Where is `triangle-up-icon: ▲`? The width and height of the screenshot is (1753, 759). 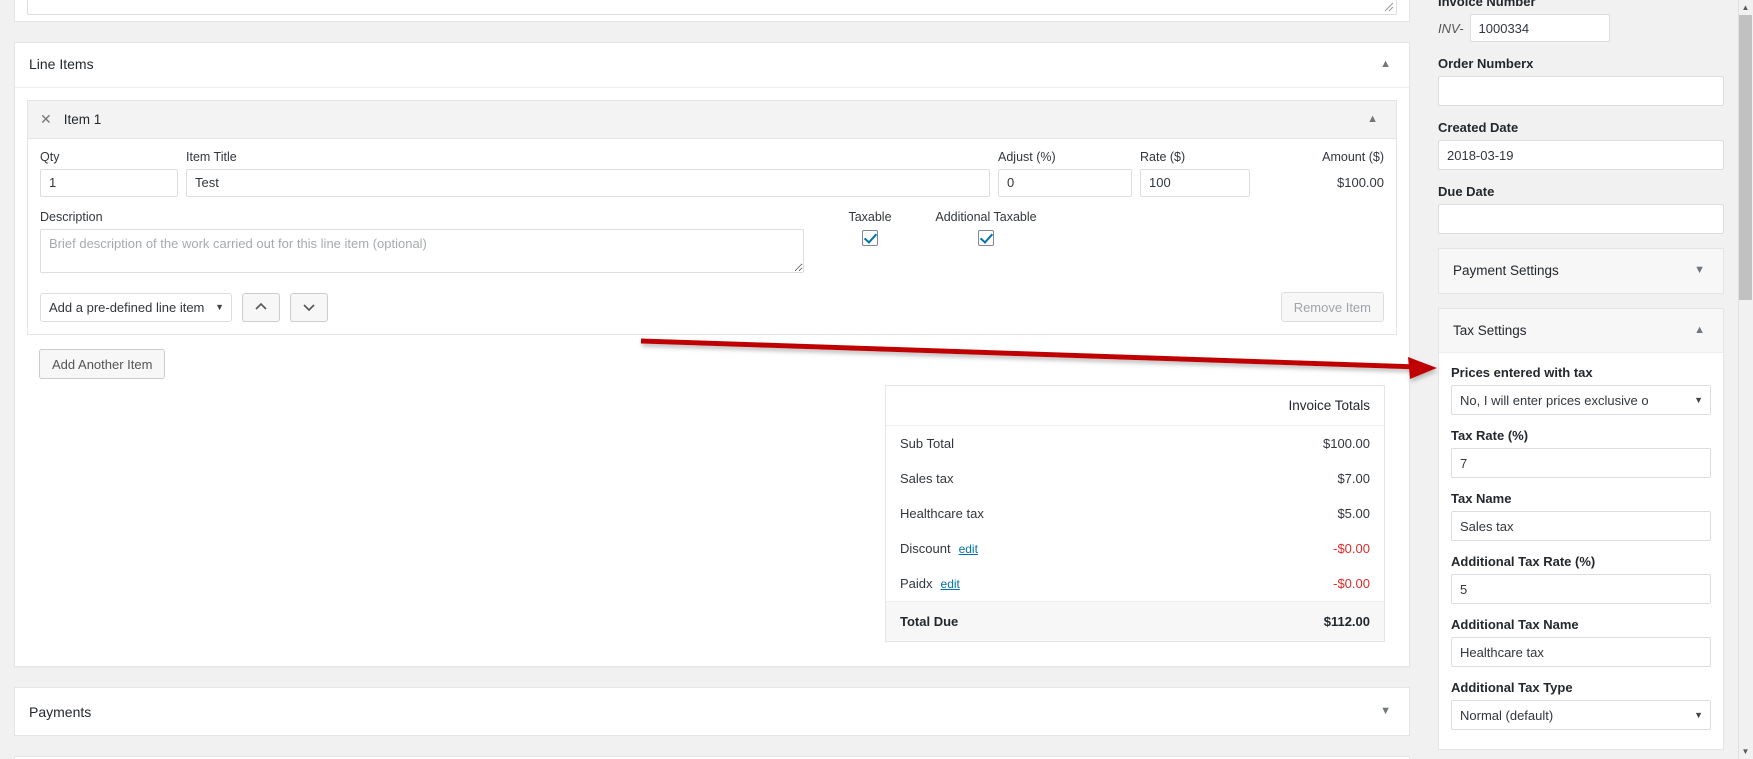
triangle-up-icon: ▲ is located at coordinates (1745, 7).